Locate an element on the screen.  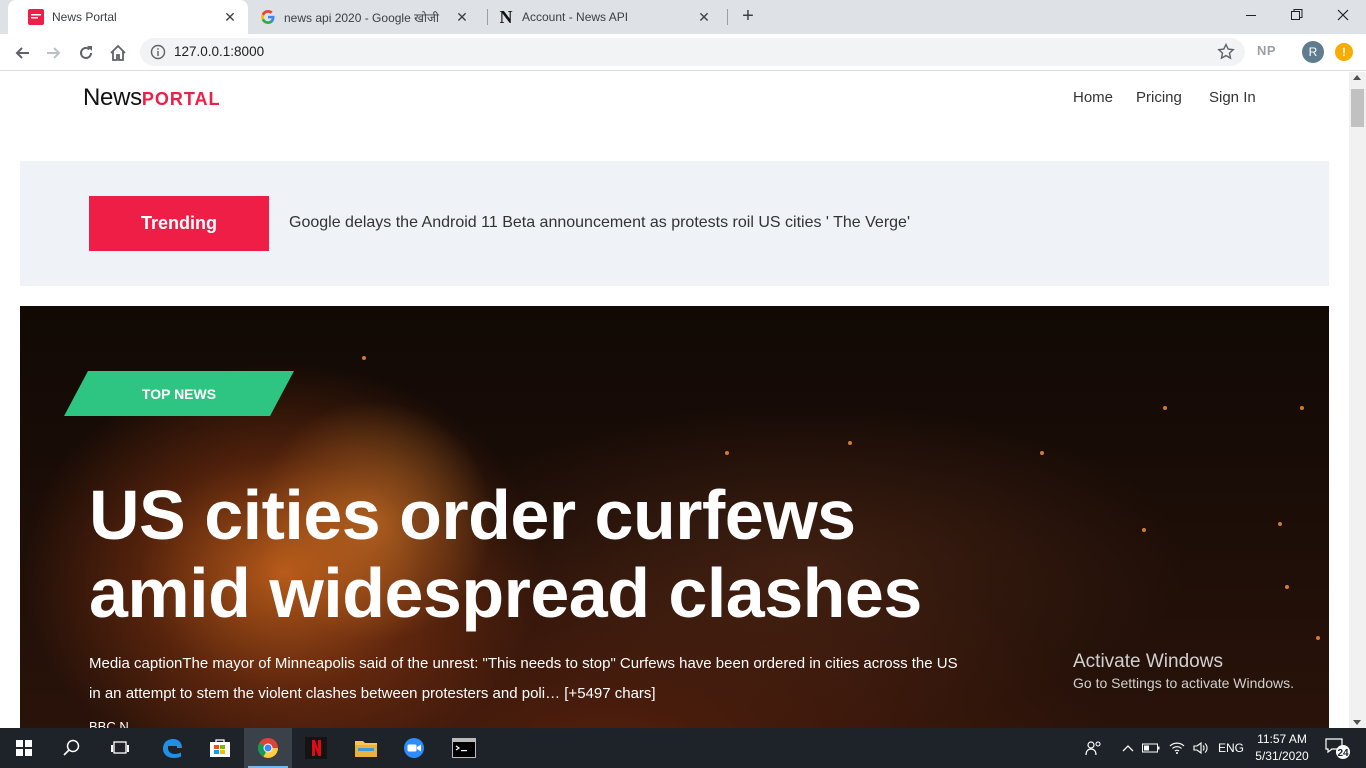
watermark-title: Activate Windows is located at coordinates (1148, 661).